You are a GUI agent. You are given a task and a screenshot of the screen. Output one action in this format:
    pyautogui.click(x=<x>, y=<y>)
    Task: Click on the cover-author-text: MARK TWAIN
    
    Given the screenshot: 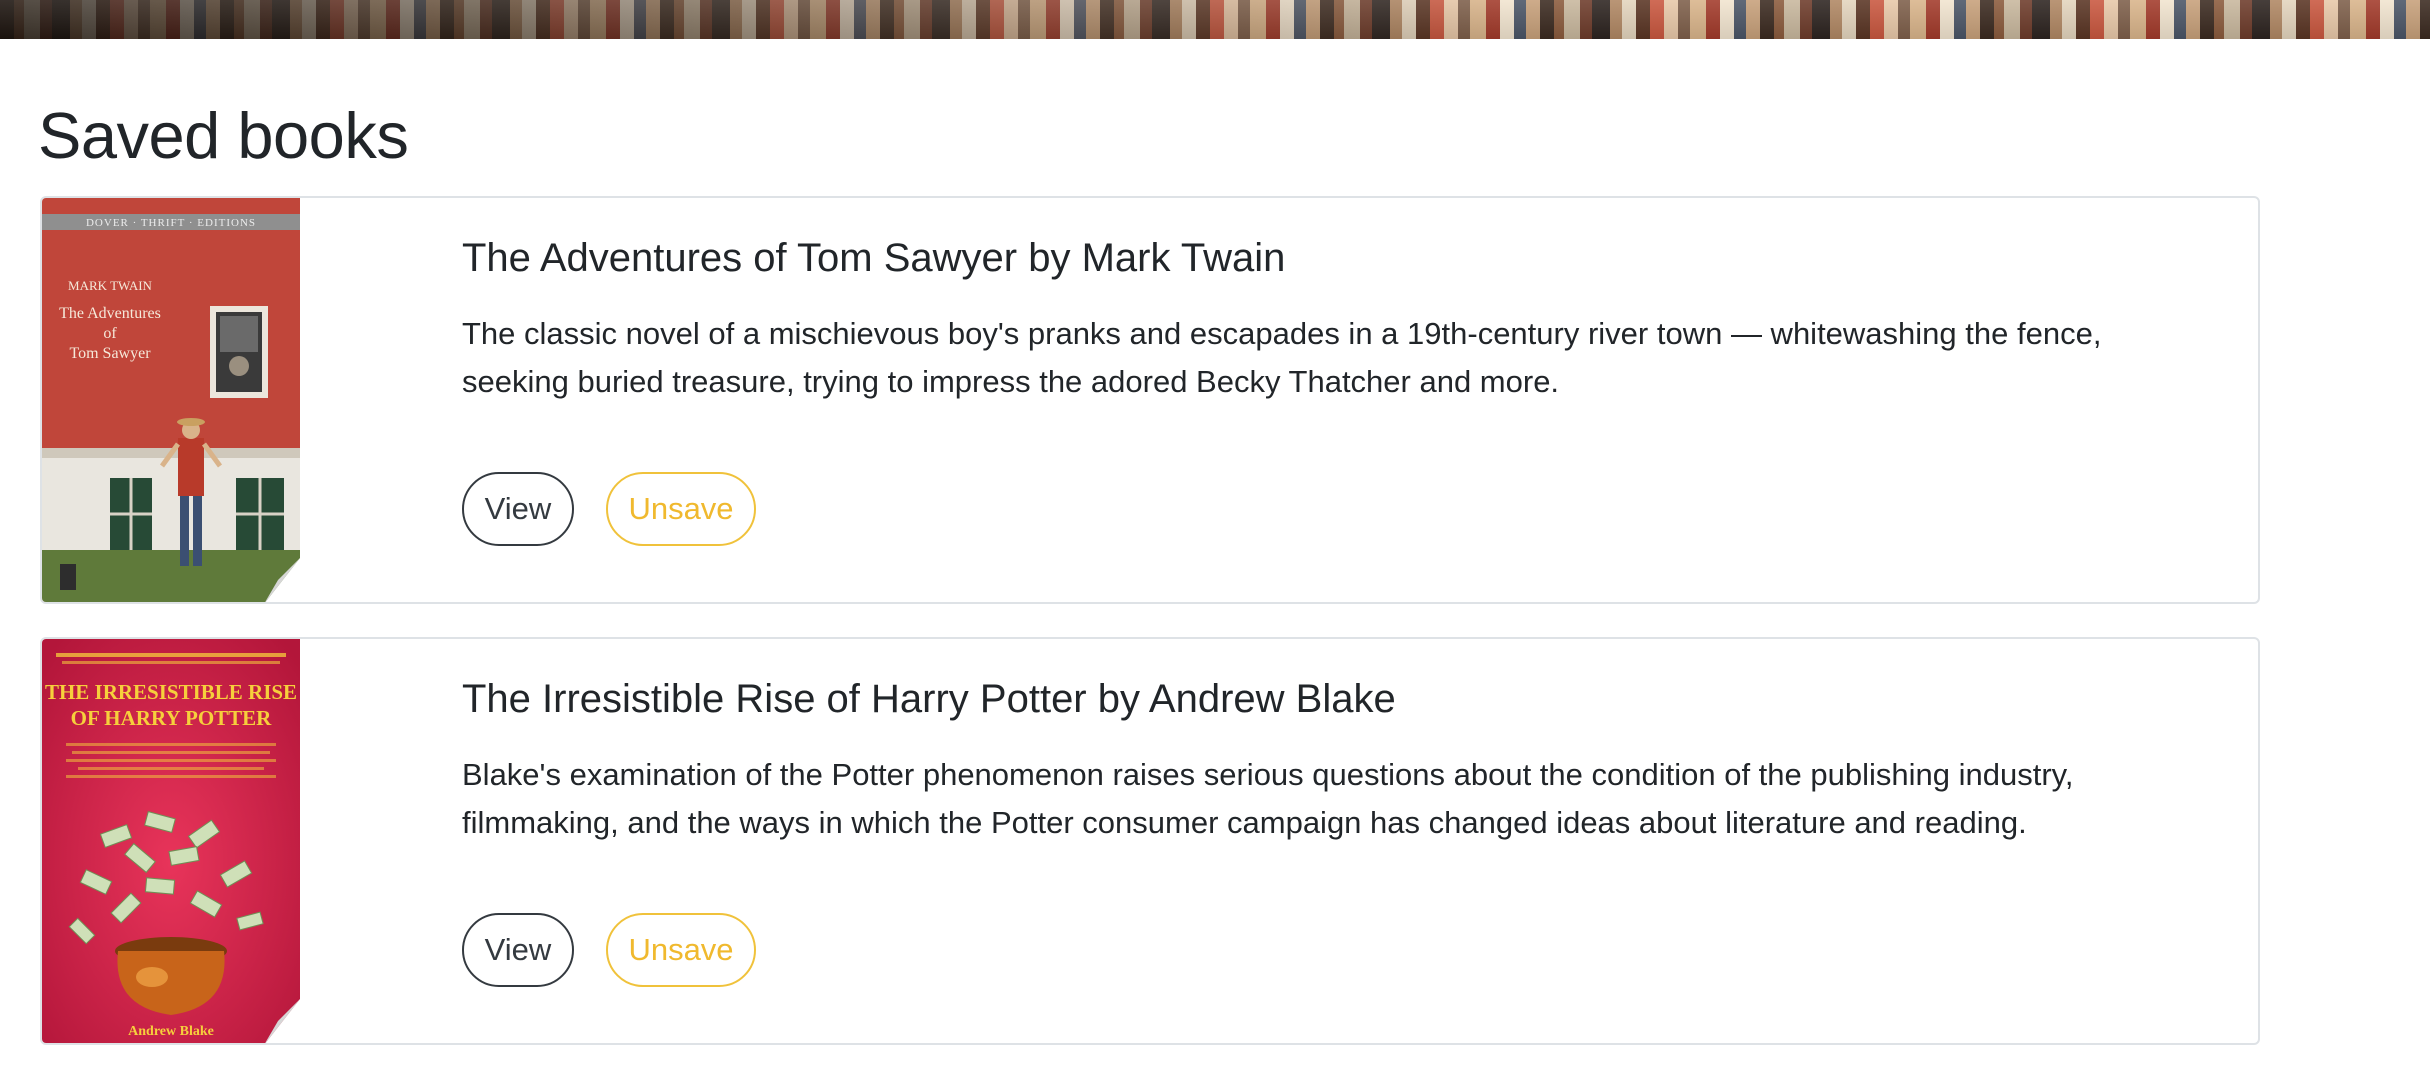 What is the action you would take?
    pyautogui.click(x=110, y=285)
    